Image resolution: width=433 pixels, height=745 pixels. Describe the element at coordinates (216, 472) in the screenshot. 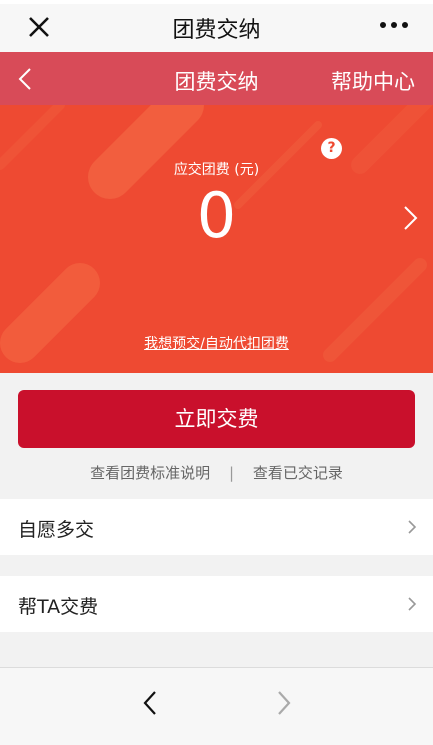

I see `secondary-links: 查看团费标准说明 | 查看已交记录` at that location.